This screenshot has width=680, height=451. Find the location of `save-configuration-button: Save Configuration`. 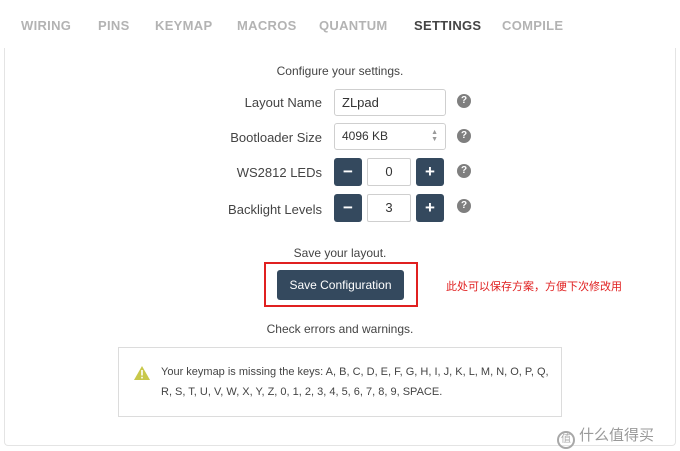

save-configuration-button: Save Configuration is located at coordinates (340, 285).